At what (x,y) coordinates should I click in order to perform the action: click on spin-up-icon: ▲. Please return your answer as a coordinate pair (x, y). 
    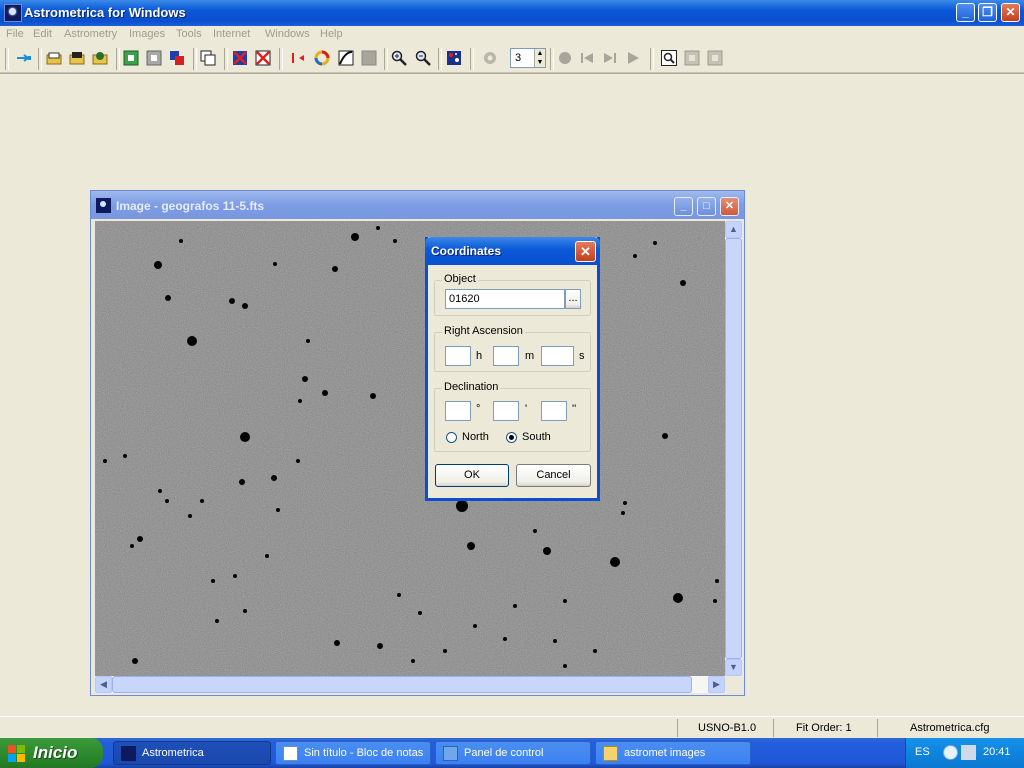
    Looking at the image, I should click on (539, 53).